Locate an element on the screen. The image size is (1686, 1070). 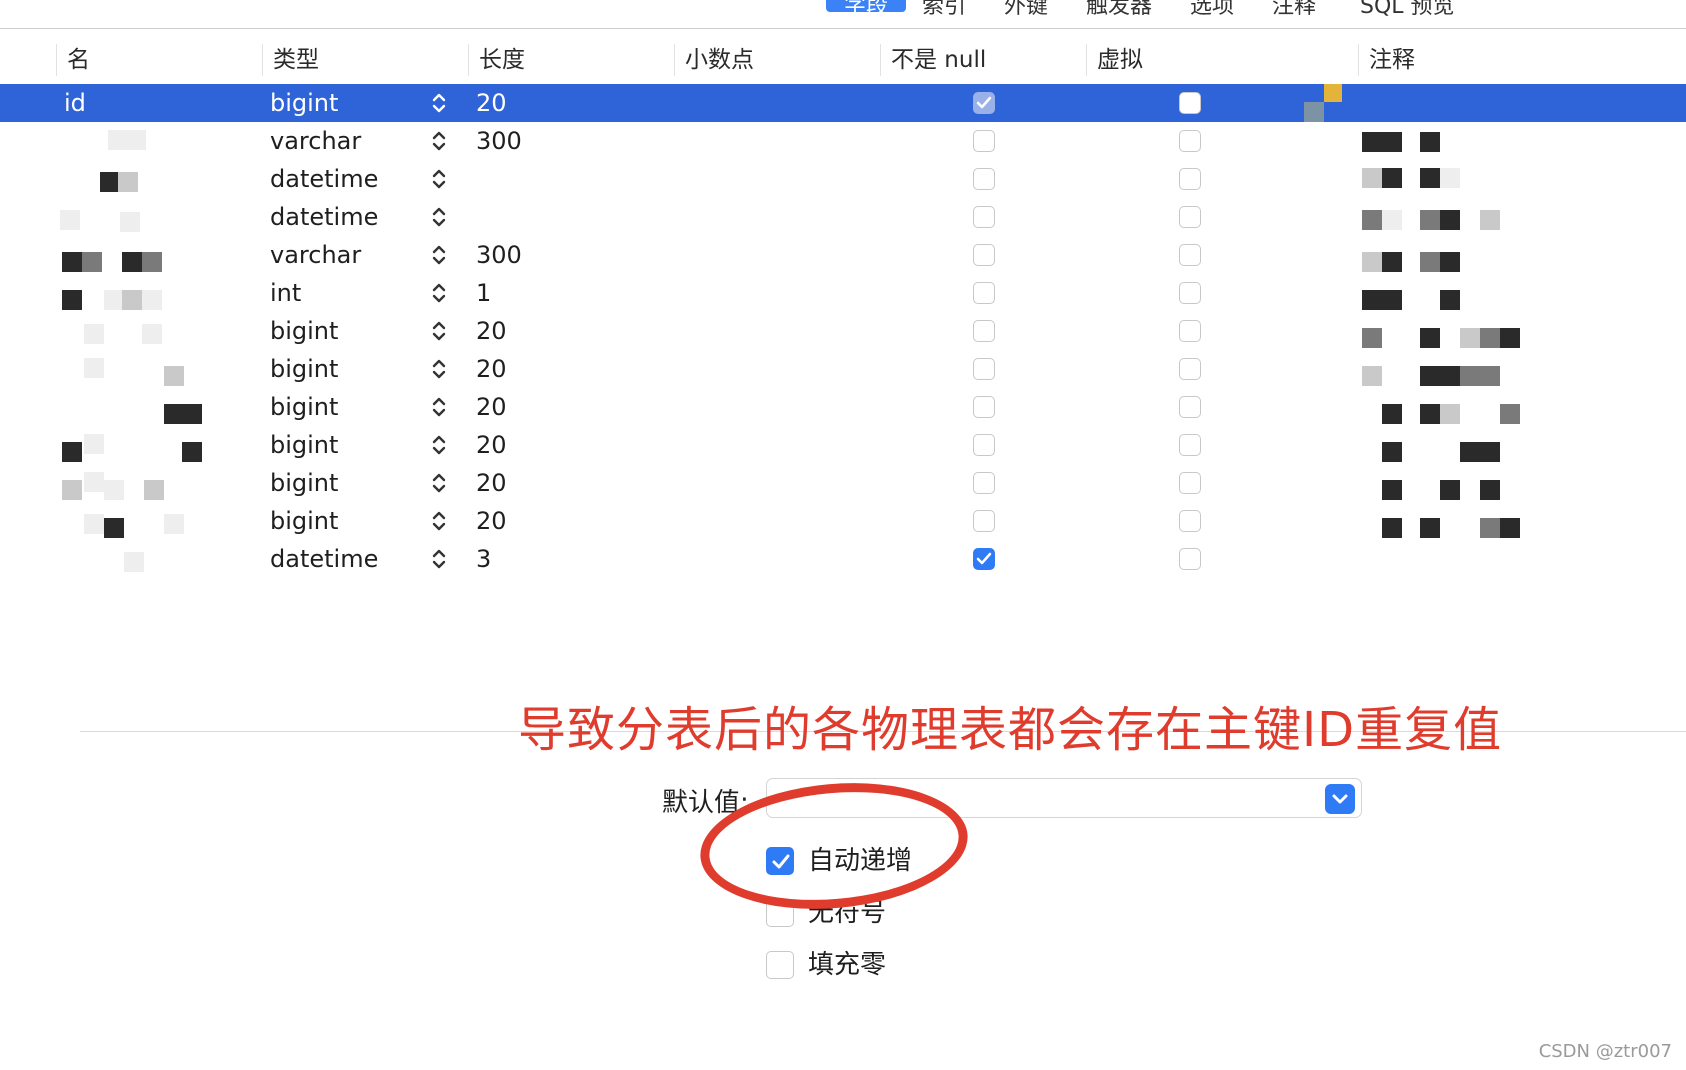
table-row: datetime 3 is located at coordinates (843, 559).